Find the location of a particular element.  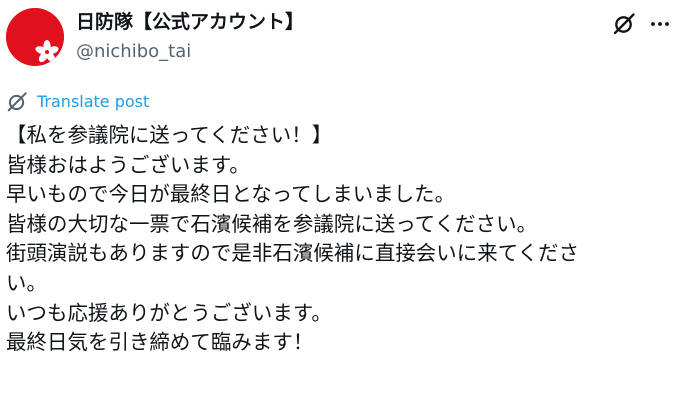

grok-icon is located at coordinates (624, 24).